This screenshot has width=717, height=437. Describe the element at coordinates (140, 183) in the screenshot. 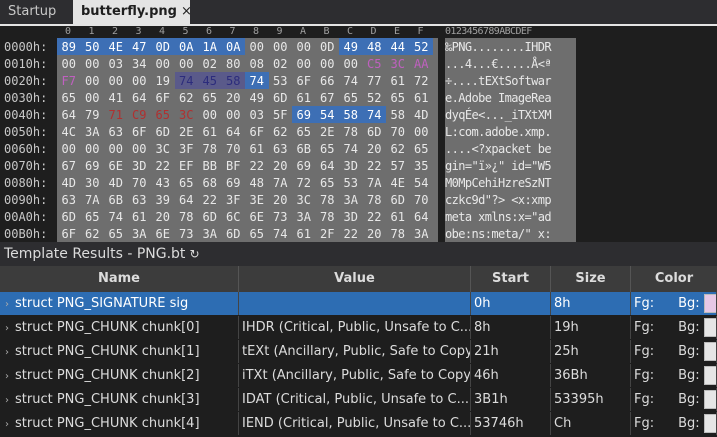

I see `hex-byte: 70` at that location.